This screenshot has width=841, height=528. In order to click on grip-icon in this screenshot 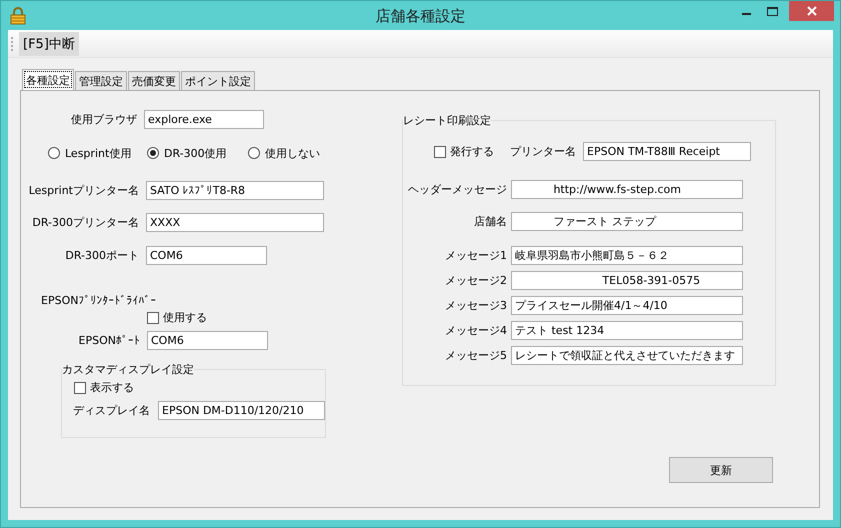, I will do `click(12, 43)`.